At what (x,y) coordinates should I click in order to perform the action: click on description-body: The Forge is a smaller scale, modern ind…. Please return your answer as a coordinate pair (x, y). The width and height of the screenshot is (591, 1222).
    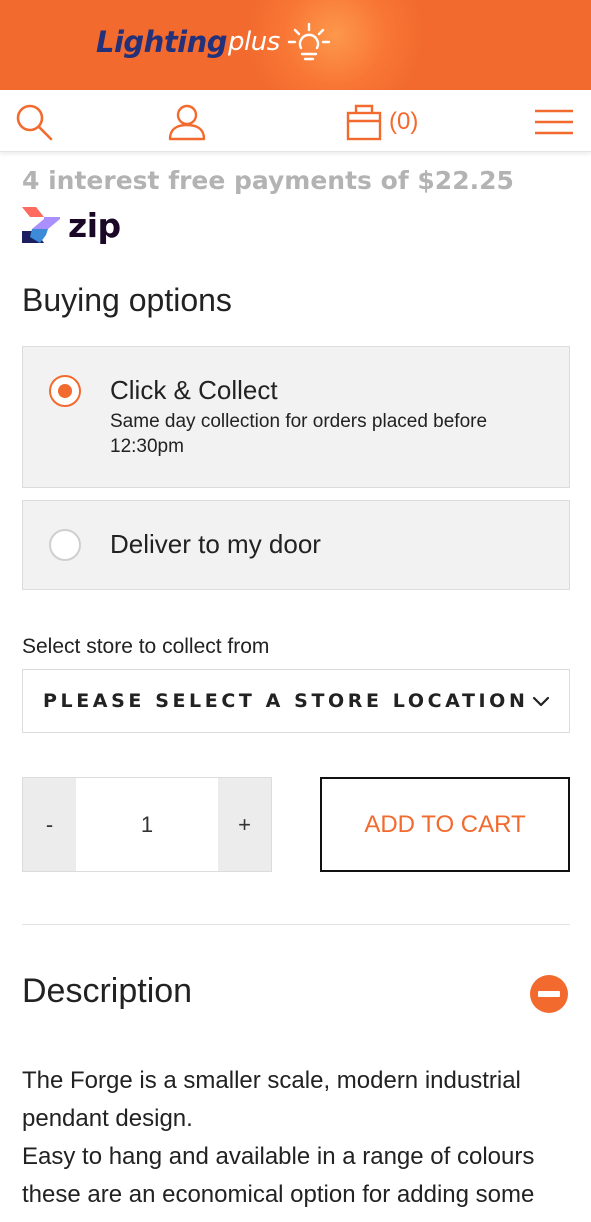
    Looking at the image, I should click on (297, 1142).